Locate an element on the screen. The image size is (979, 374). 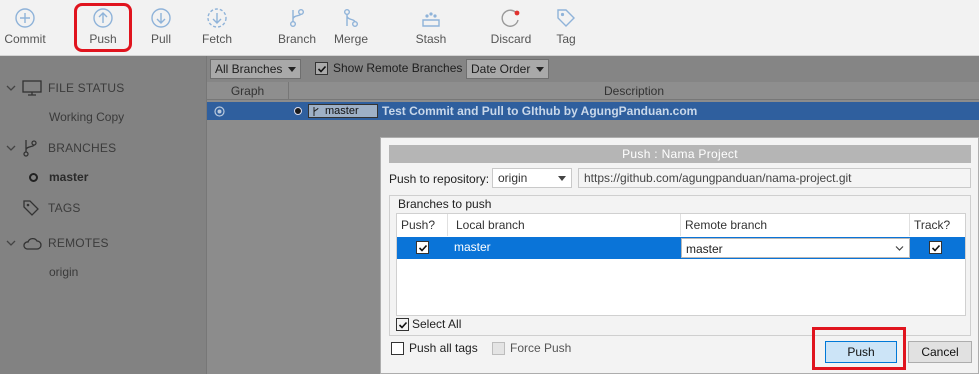
branch-label: Branch is located at coordinates (297, 39).